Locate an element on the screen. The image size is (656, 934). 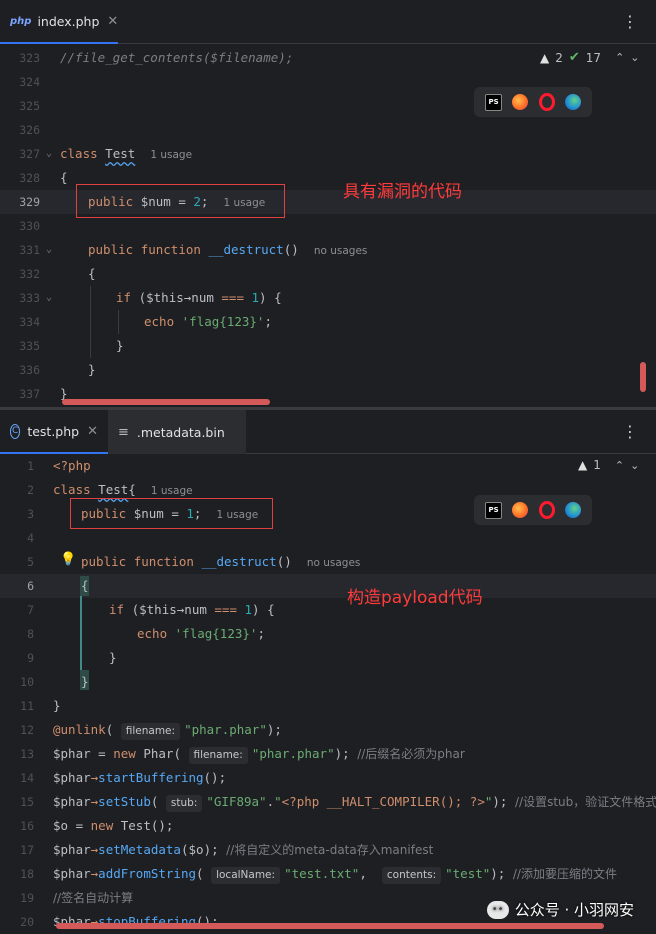
php-open-tag: <?php is located at coordinates (72, 465).